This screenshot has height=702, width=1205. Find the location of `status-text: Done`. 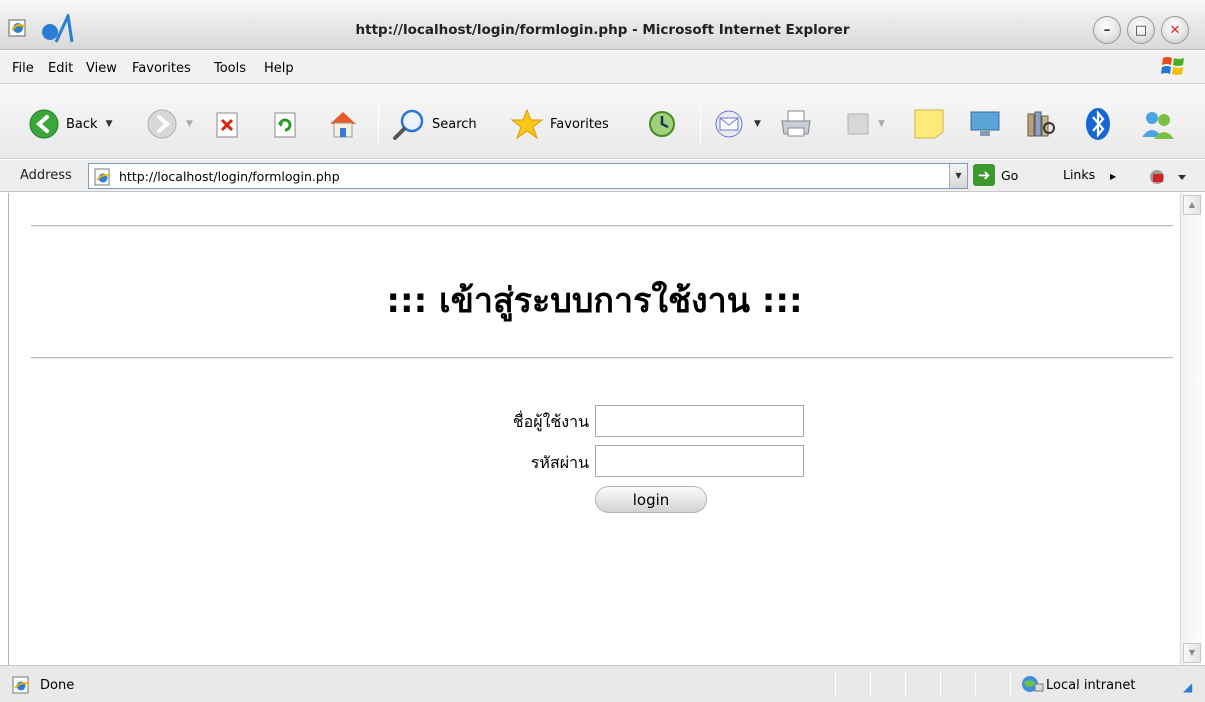

status-text: Done is located at coordinates (57, 685).